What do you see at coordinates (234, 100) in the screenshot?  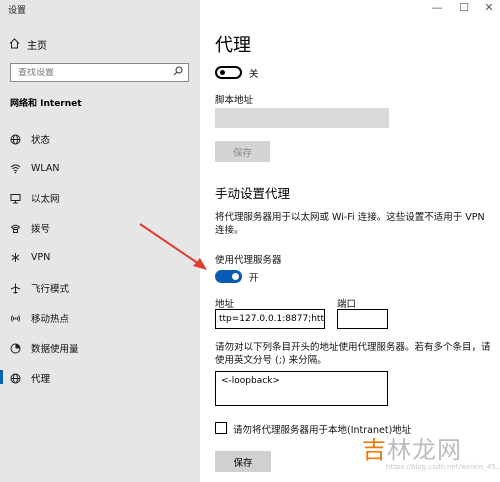 I see `script-address-label: 脚本地址` at bounding box center [234, 100].